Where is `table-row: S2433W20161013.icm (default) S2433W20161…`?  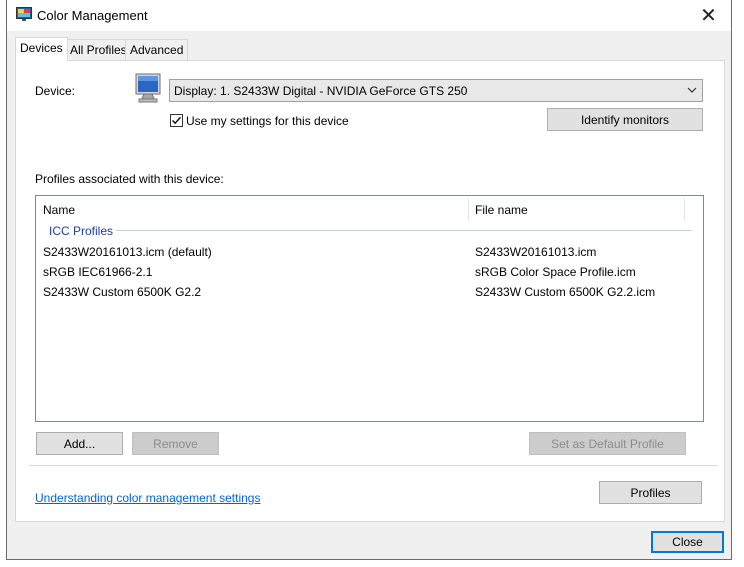 table-row: S2433W20161013.icm (default) S2433W20161… is located at coordinates (369, 252).